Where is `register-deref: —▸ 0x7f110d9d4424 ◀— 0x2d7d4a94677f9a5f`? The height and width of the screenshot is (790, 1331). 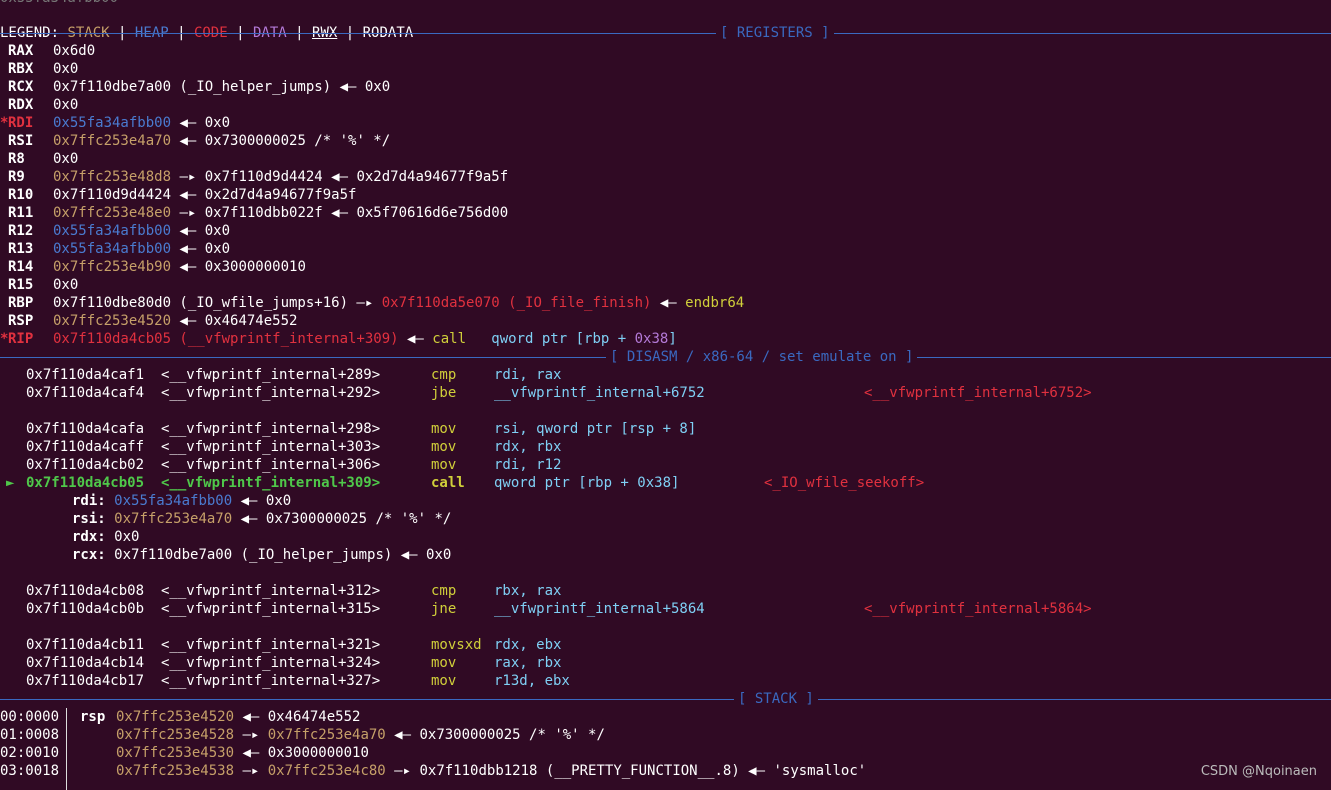 register-deref: —▸ 0x7f110d9d4424 ◀— 0x2d7d4a94677f9a5f is located at coordinates (340, 177).